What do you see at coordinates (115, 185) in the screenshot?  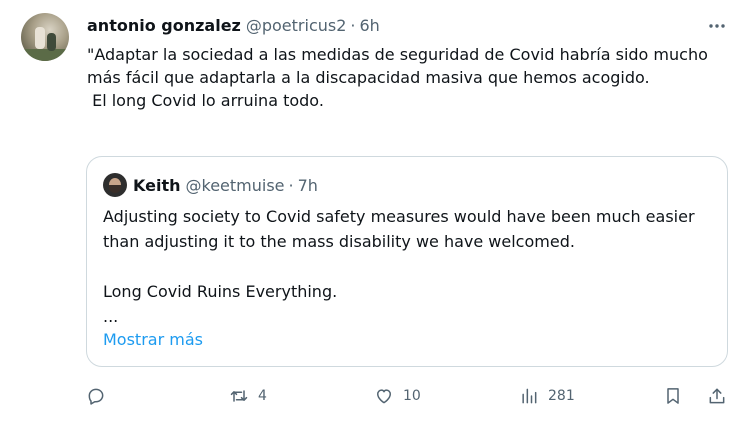 I see `quoted-author-avatar` at bounding box center [115, 185].